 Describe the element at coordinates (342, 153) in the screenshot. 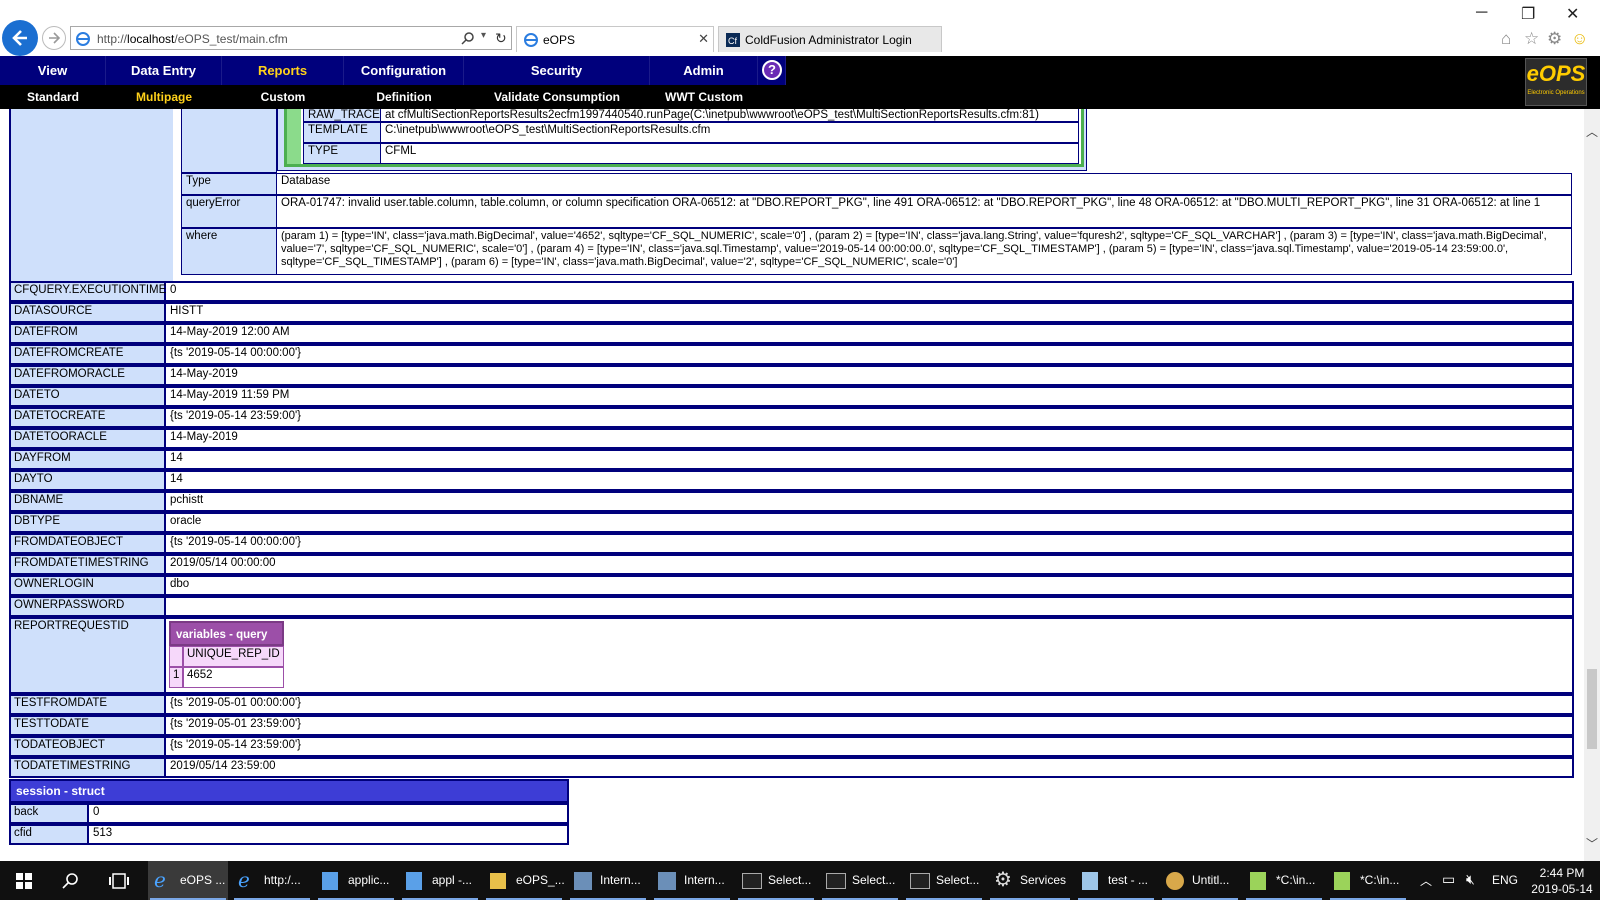

I see `trace-key-type: TYPE` at that location.